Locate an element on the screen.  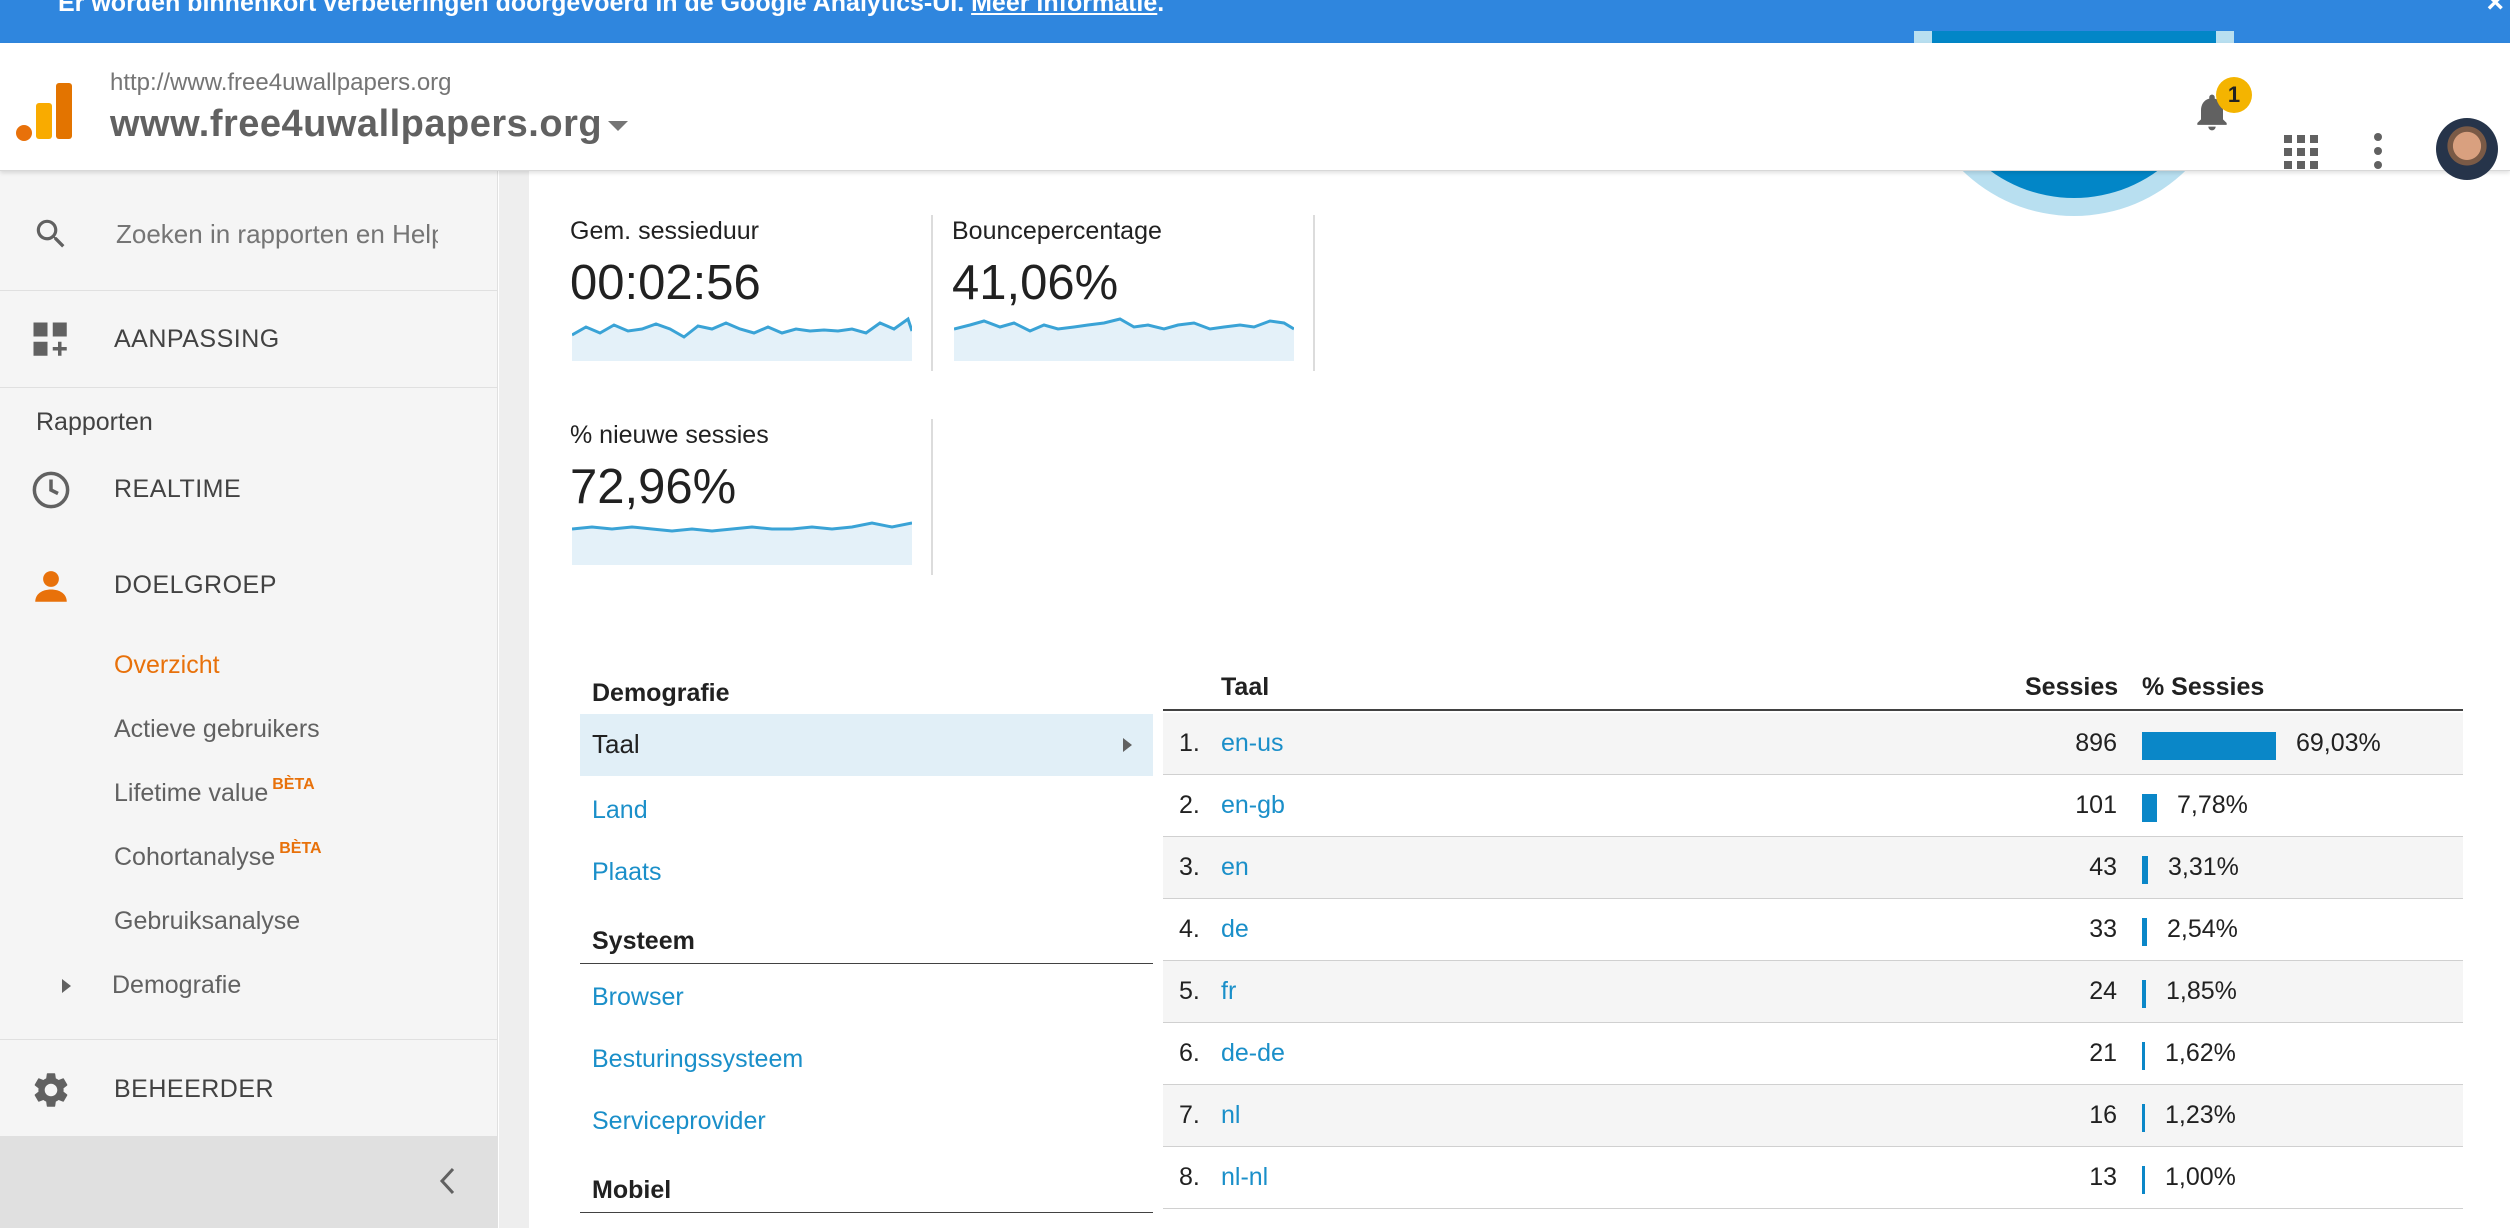
apps-grid-icon is located at coordinates (2301, 152).